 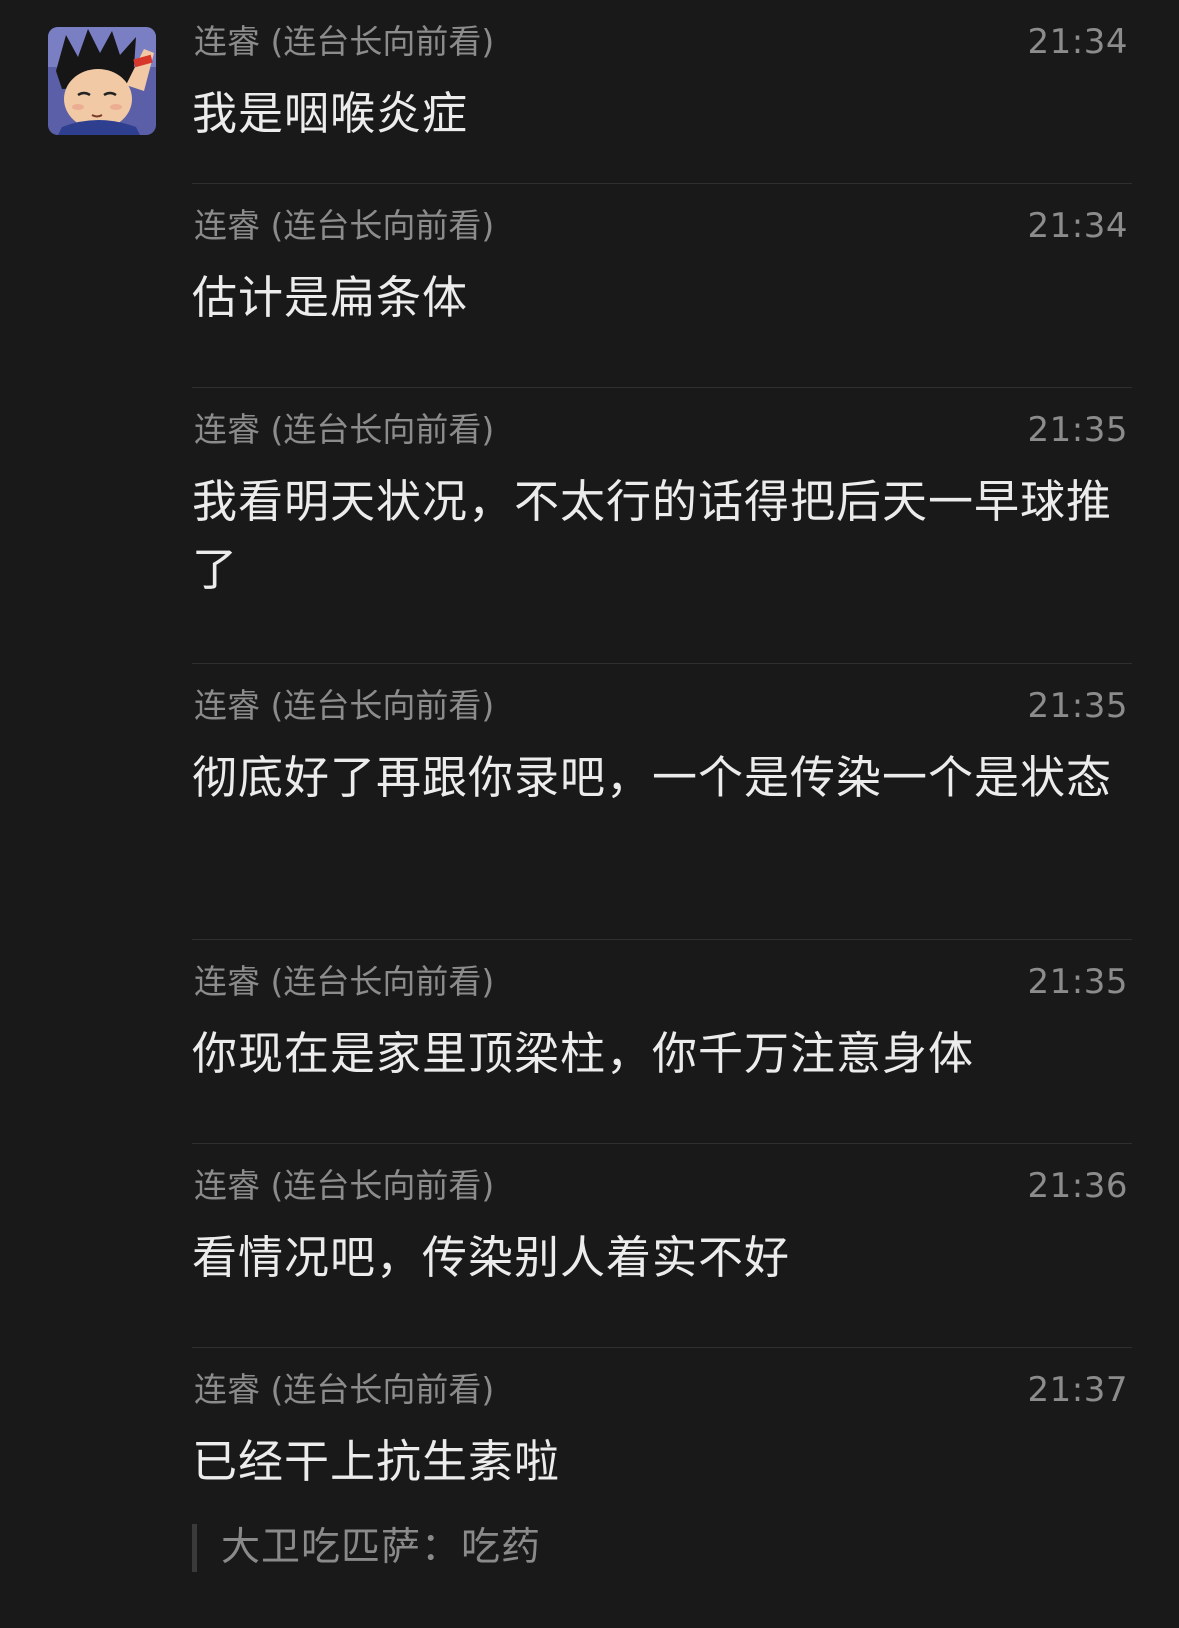 I want to click on message-item: 连睿 (连台长向前看) 21:35 我看明天状况，不太行的话得把后天一早球推了, so click(x=662, y=526).